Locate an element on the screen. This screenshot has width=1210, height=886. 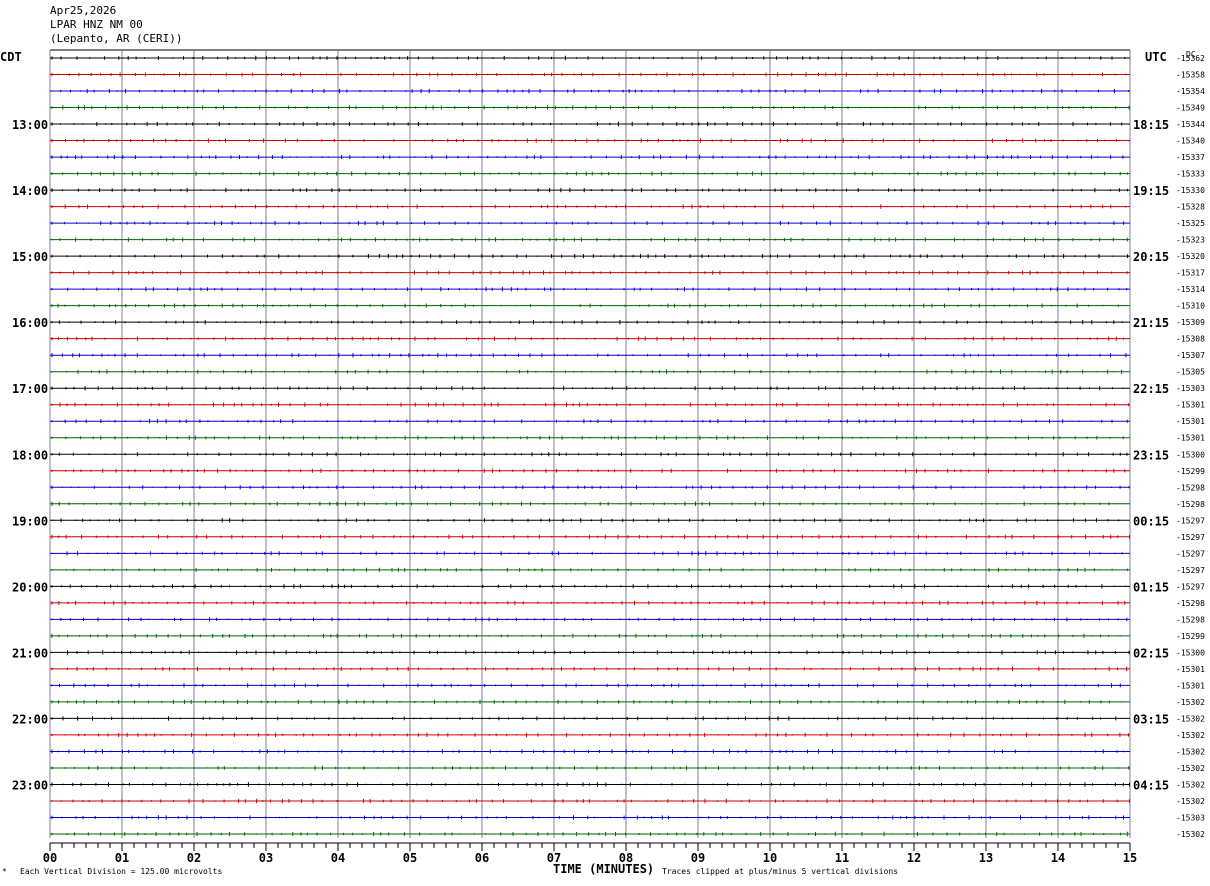
left-timezone-label: CDT is located at coordinates (11, 57).